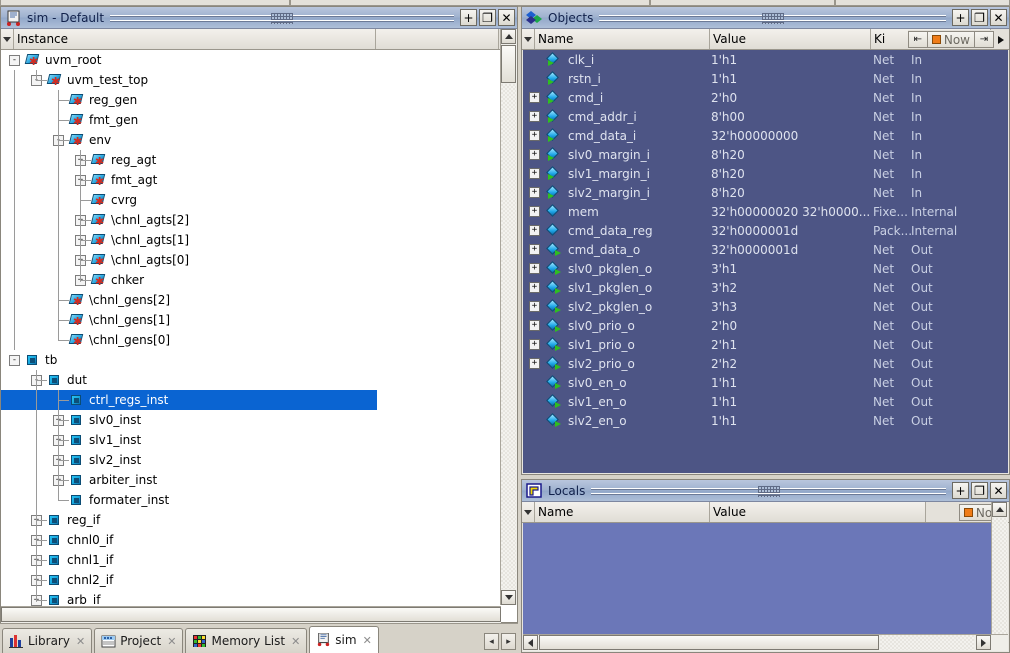 This screenshot has width=1010, height=653. I want to click on prev-transition-button: ⇤, so click(917, 39).